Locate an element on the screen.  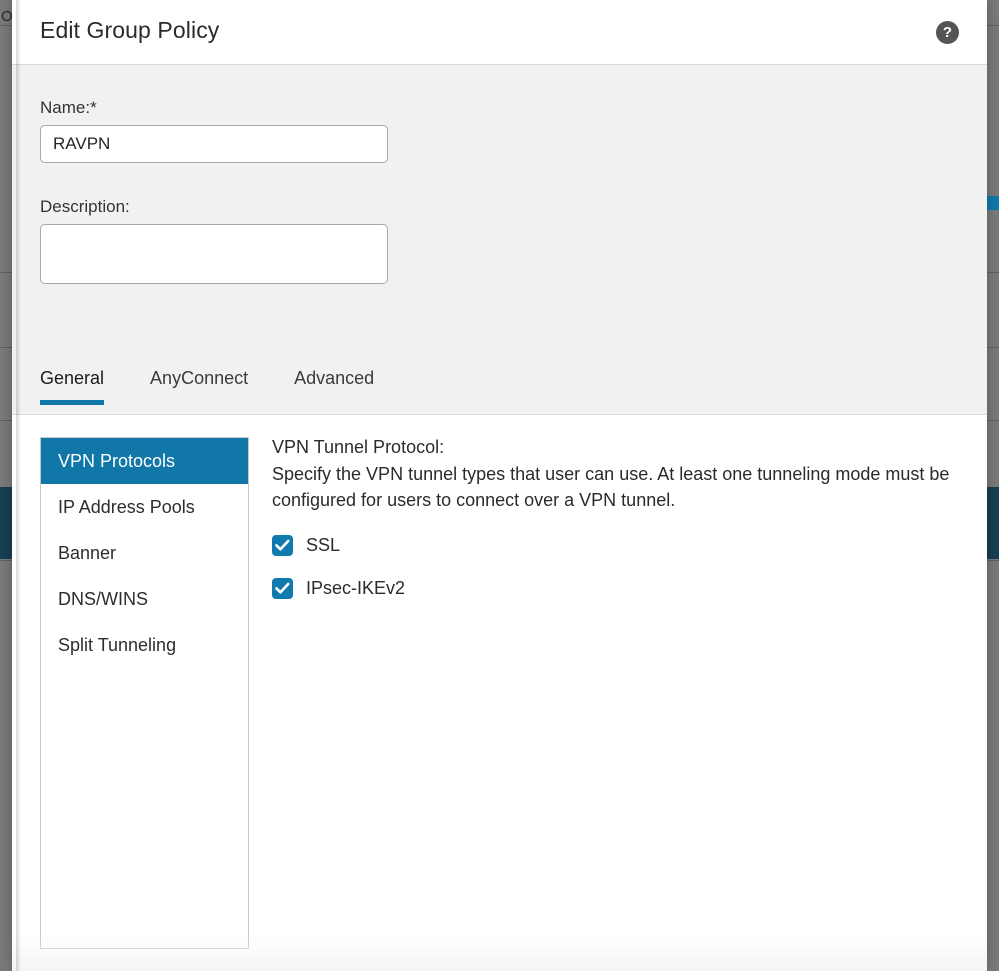
dialog-header: Edit Group Policy ? is located at coordinates (499, 32).